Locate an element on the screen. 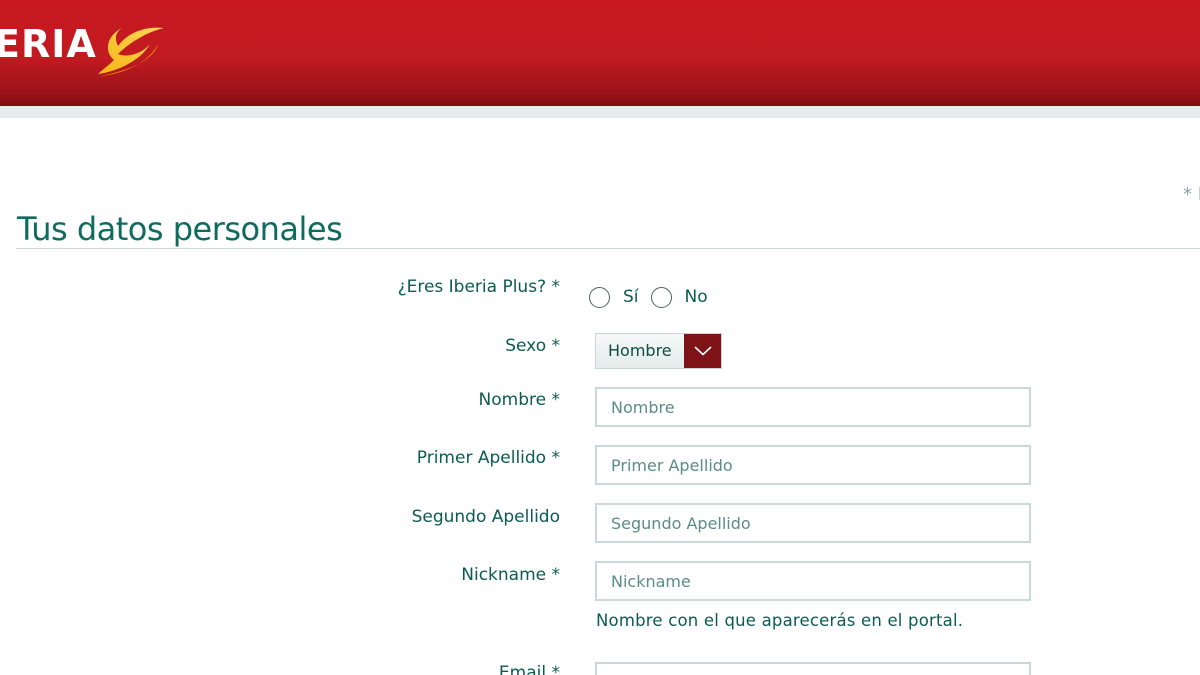 Image resolution: width=1200 pixels, height=675 pixels. primer-apellido-label: Primer Apellido * is located at coordinates (488, 458).